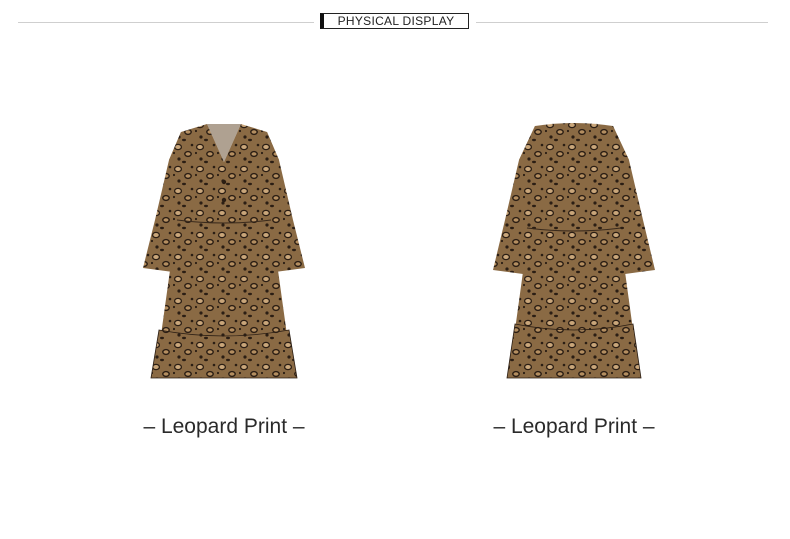 The height and width of the screenshot is (539, 790). Describe the element at coordinates (622, 22) in the screenshot. I see `header-divider-right` at that location.